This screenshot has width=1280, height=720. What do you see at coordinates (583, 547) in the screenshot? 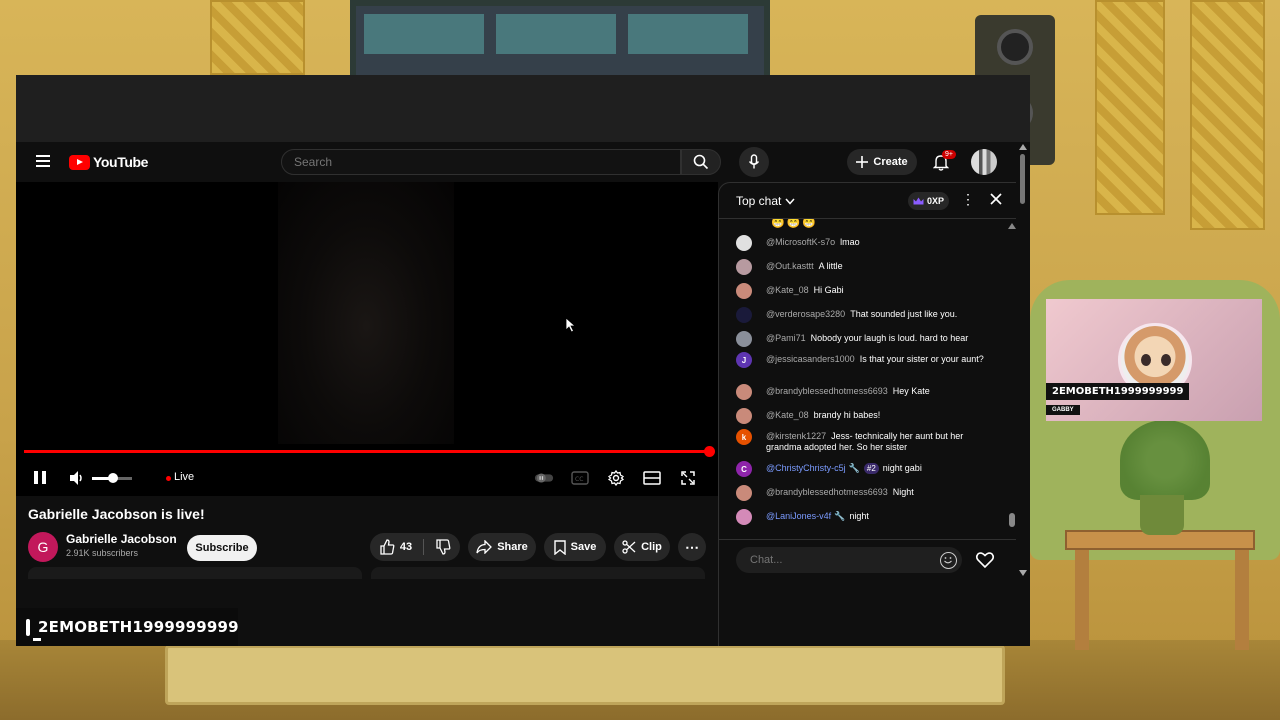
I see `save-label: Save` at bounding box center [583, 547].